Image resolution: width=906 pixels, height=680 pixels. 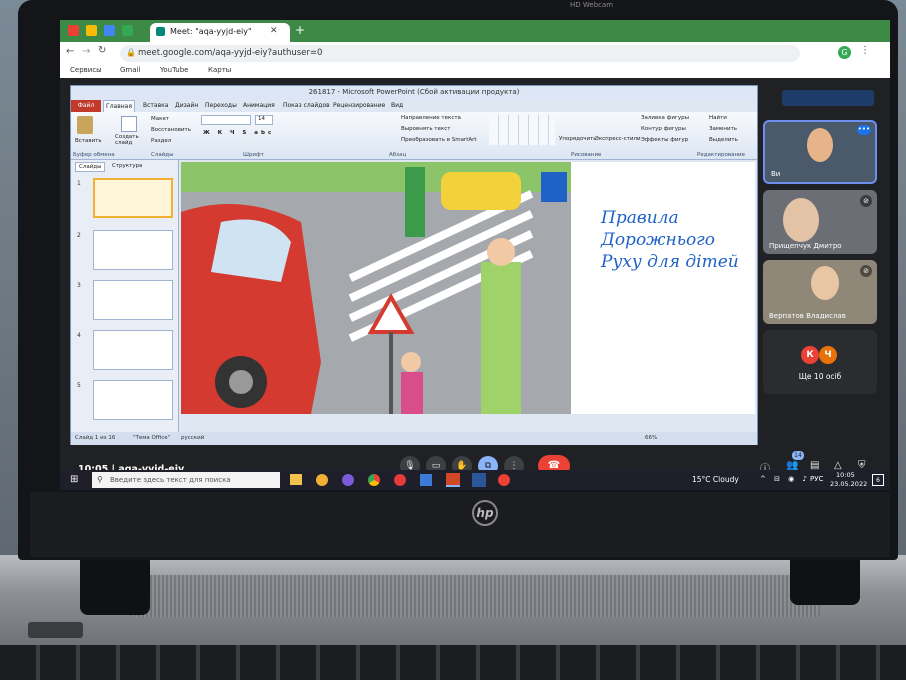 What do you see at coordinates (475, 596) in the screenshot?
I see `speaker-grille` at bounding box center [475, 596].